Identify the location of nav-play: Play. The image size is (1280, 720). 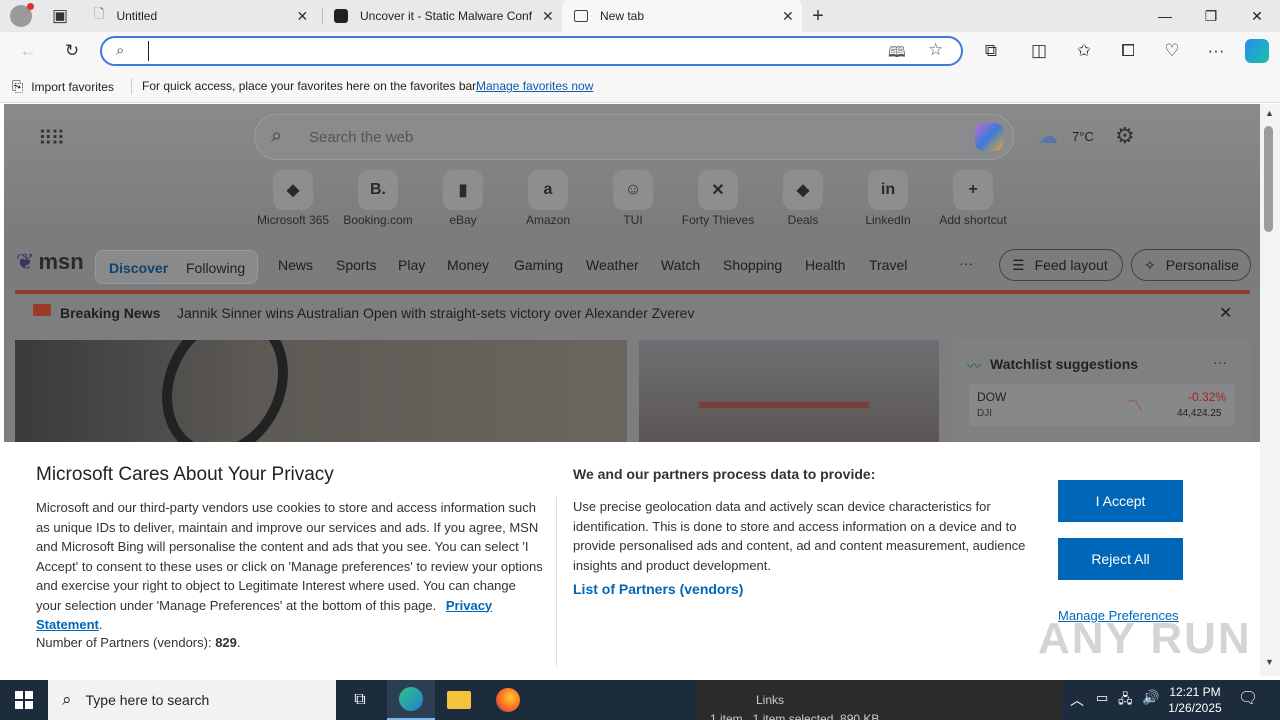
(411, 265).